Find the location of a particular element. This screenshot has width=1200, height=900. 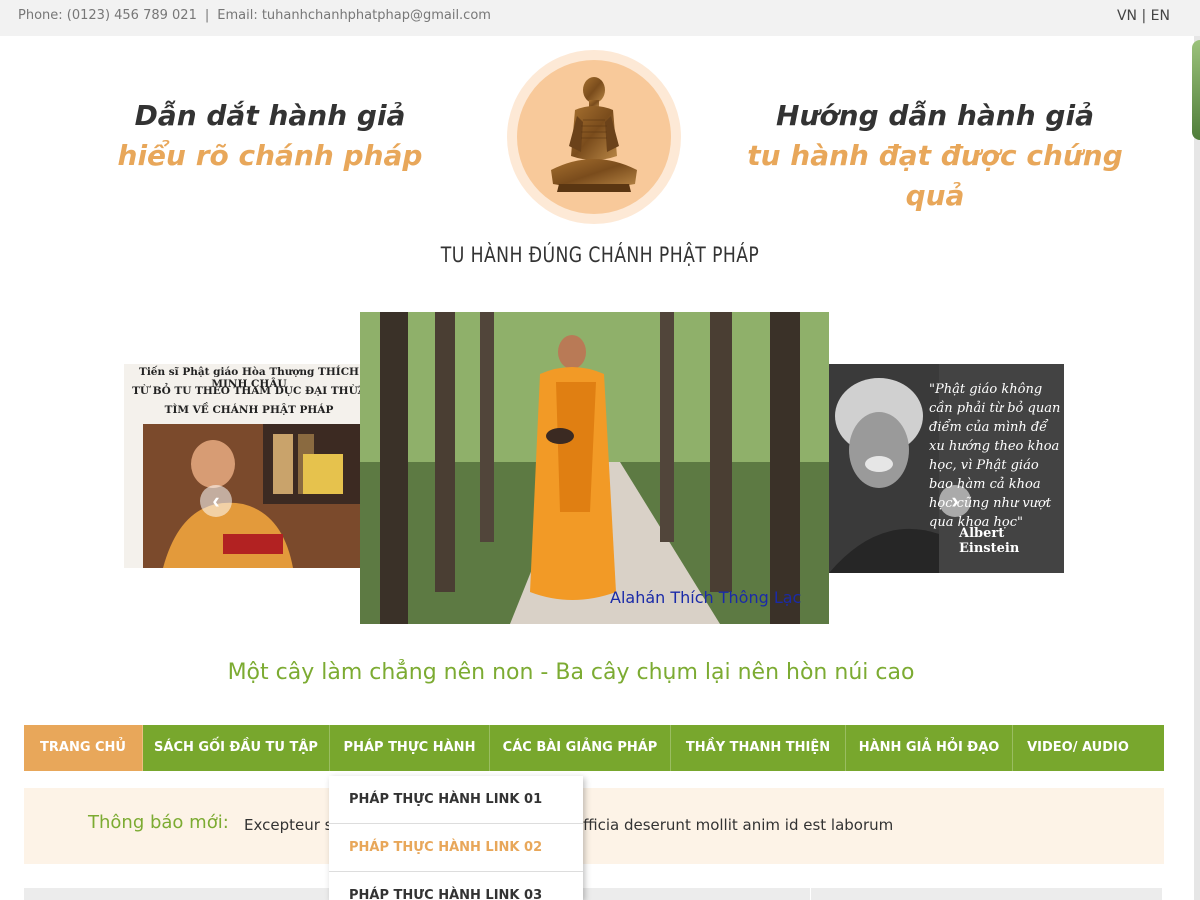

lang-vn-link: VN is located at coordinates (1127, 16).